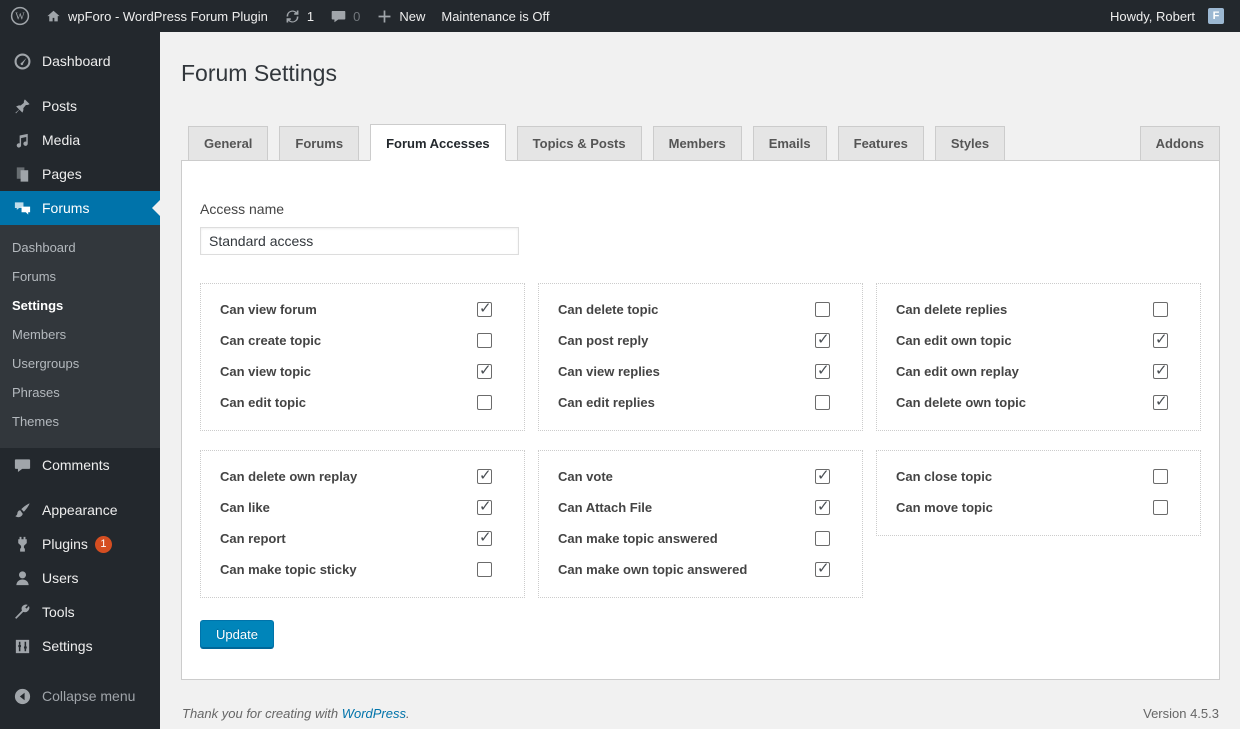  What do you see at coordinates (1160, 401) in the screenshot?
I see `checkbox-can-delete-own-topic` at bounding box center [1160, 401].